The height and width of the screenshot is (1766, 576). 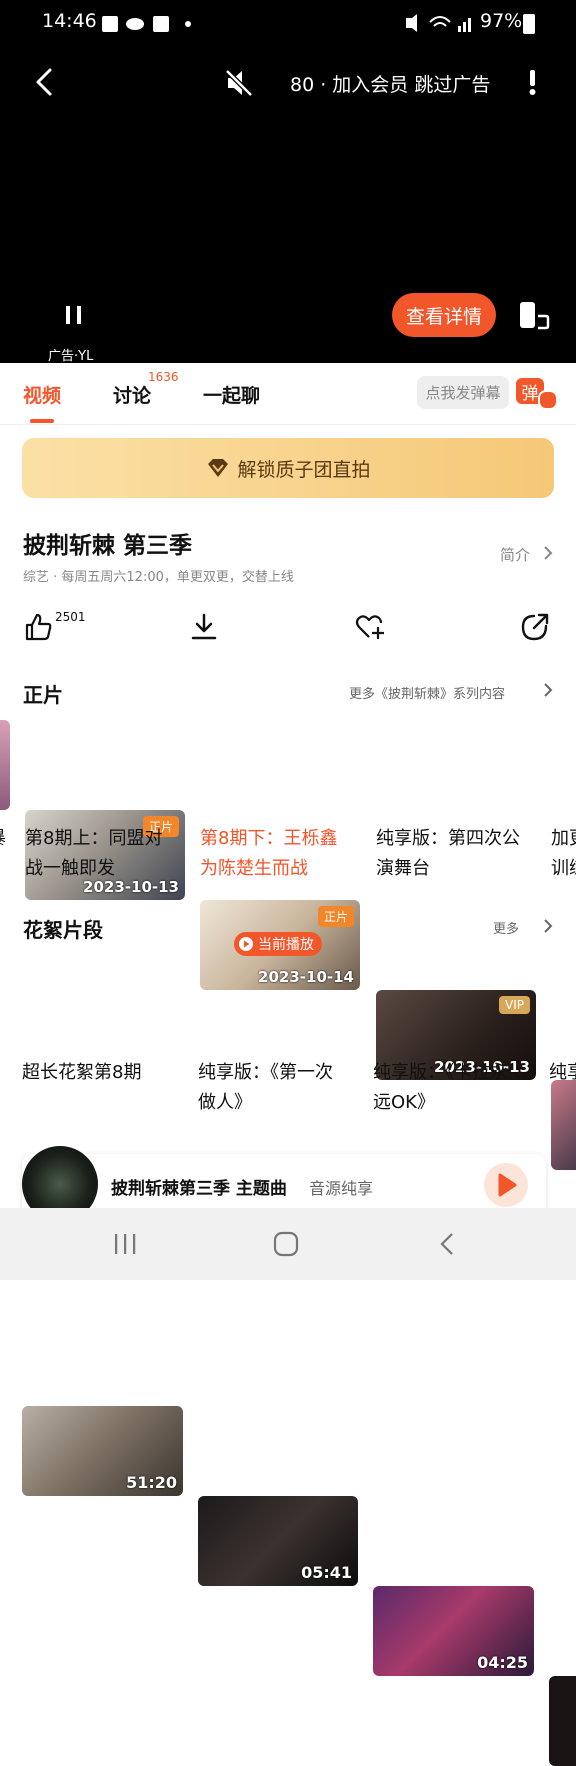 What do you see at coordinates (288, 424) in the screenshot?
I see `tabs-divider` at bounding box center [288, 424].